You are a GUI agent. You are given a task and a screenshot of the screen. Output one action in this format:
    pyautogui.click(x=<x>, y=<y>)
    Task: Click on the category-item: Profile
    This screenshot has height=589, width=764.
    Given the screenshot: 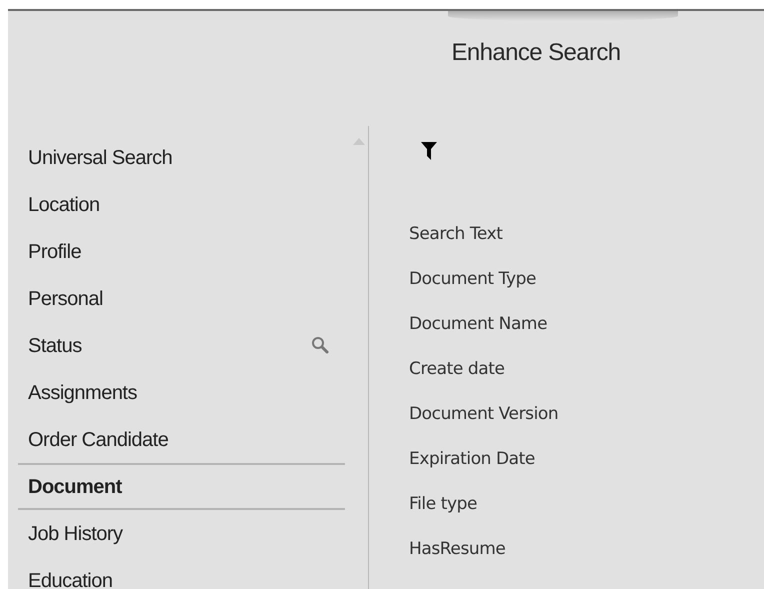 What is the action you would take?
    pyautogui.click(x=181, y=251)
    